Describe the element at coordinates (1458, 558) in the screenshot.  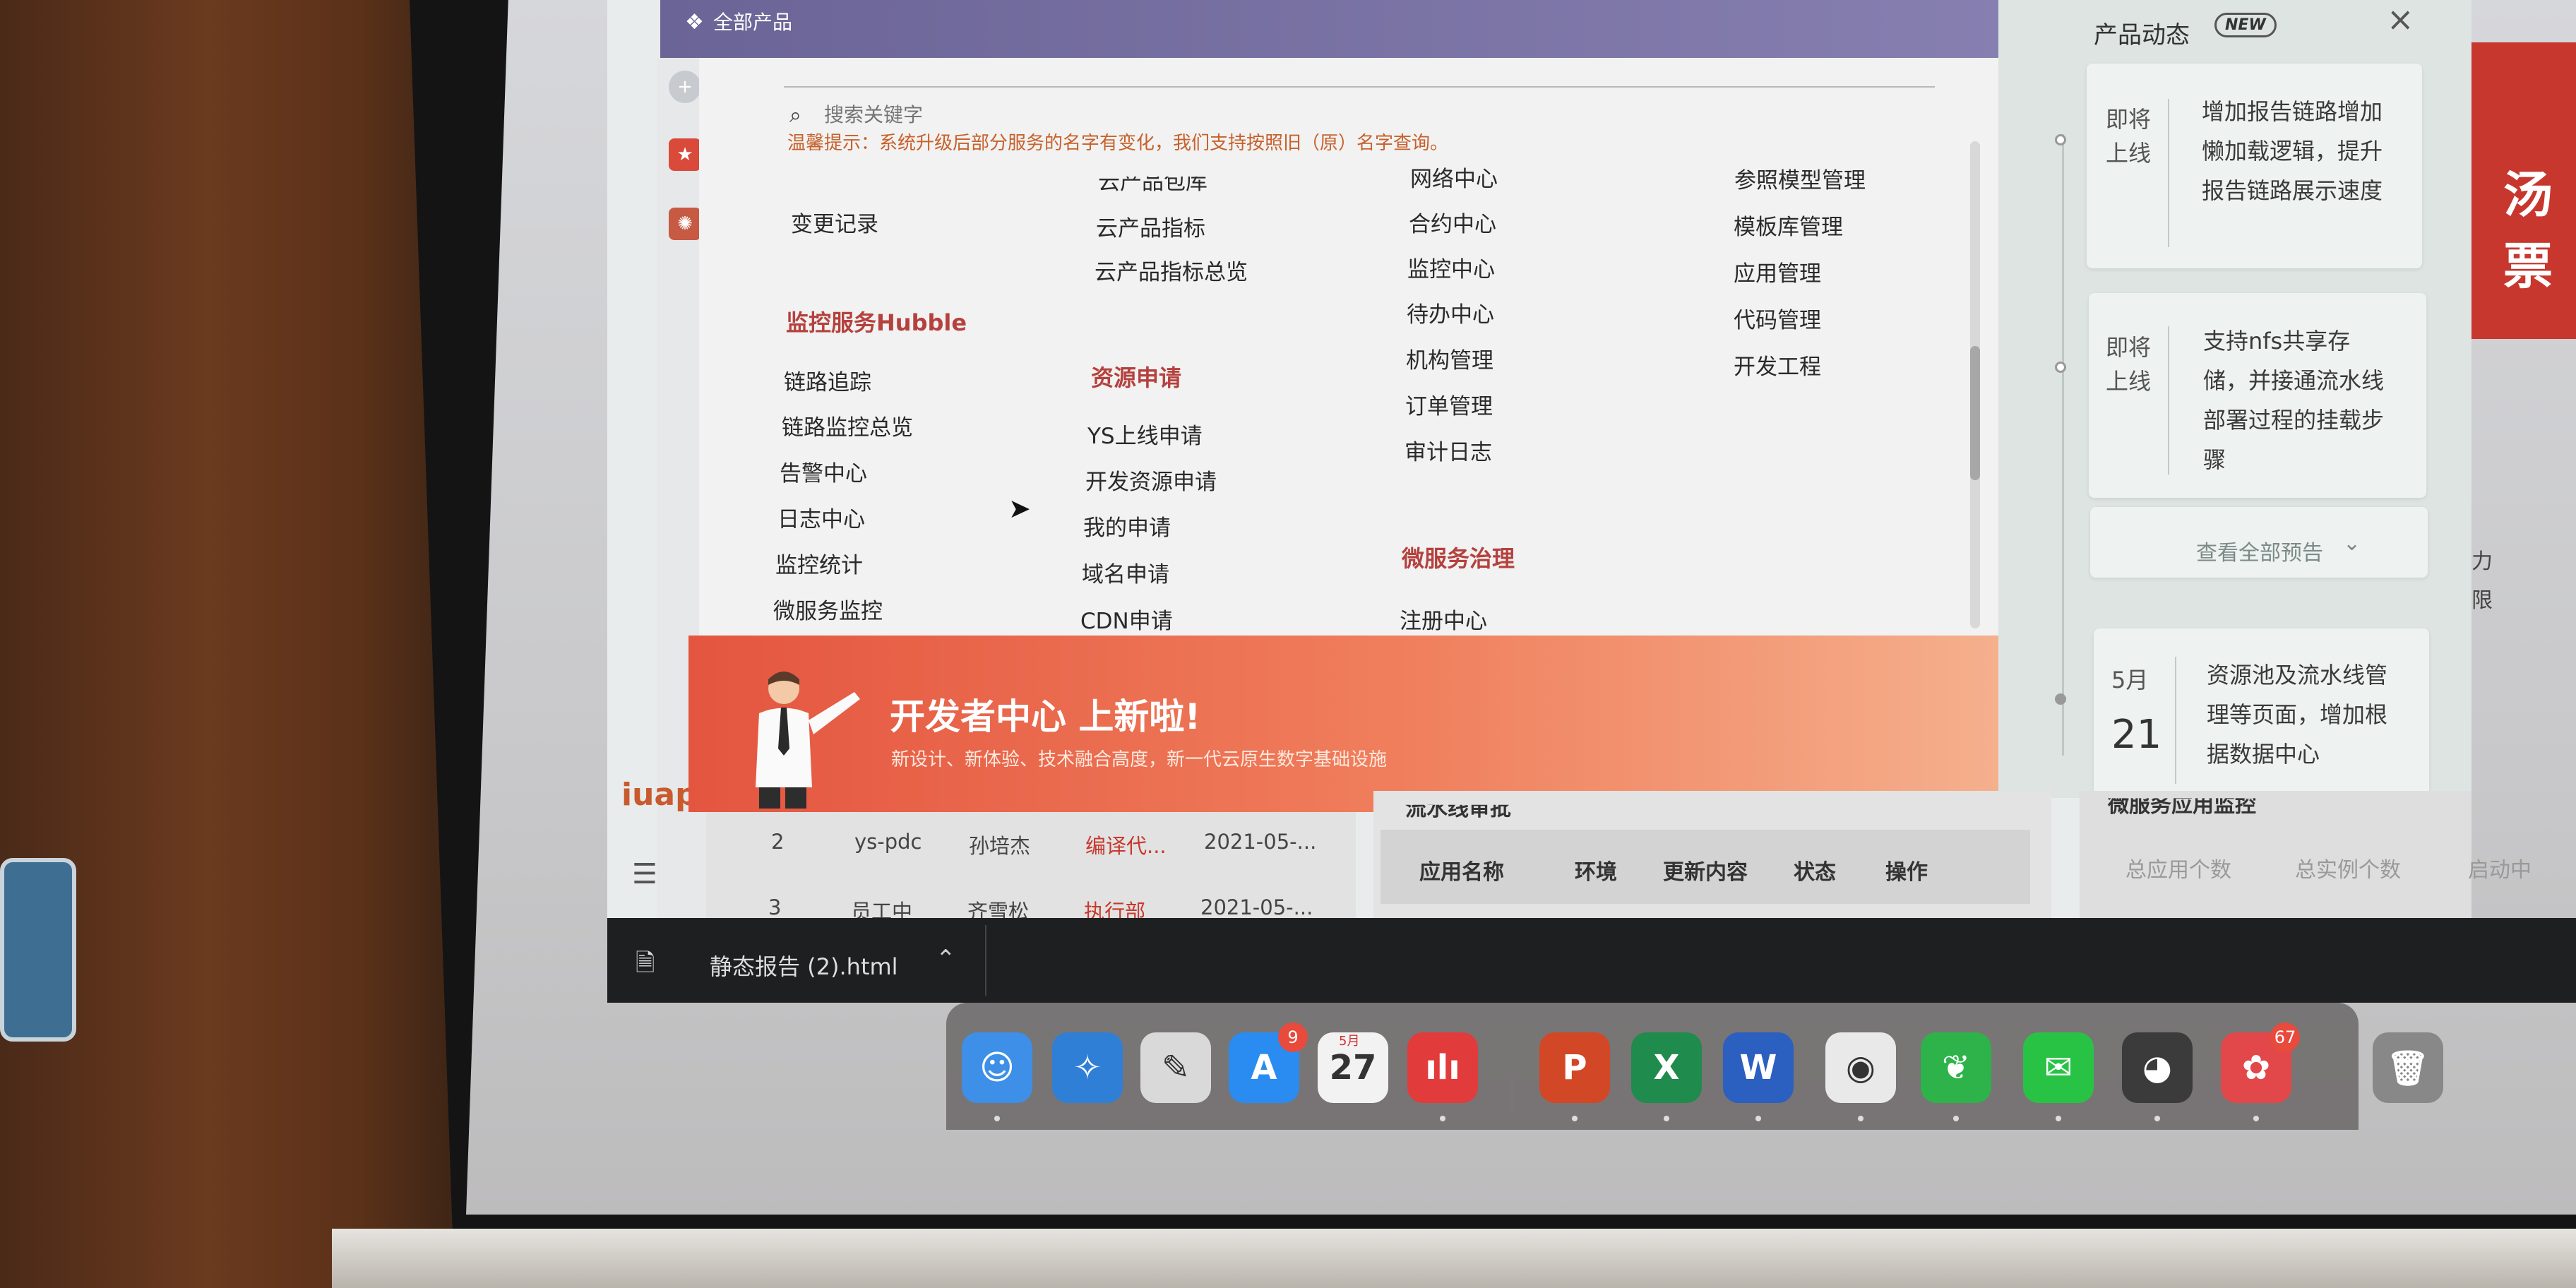
I see `category-heading: 微服务治理` at that location.